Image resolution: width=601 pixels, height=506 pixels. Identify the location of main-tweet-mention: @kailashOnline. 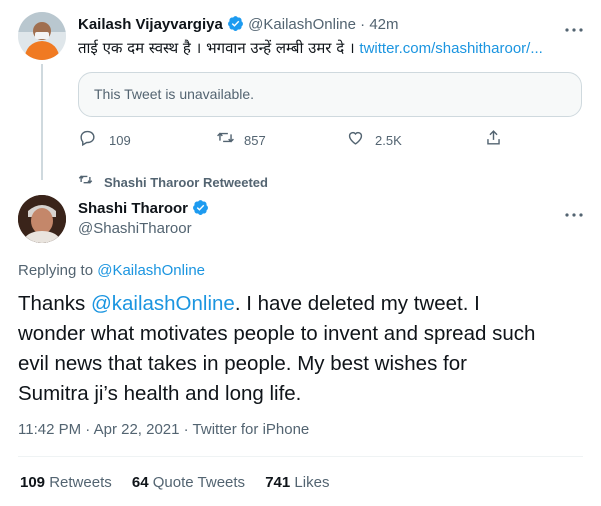
(163, 303).